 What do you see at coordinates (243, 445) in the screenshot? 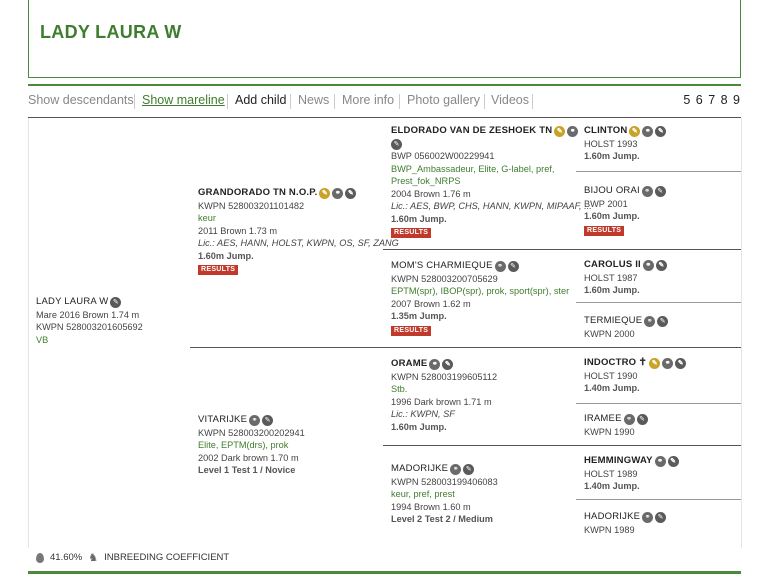
I see `horse-pred: Elite, EPTM(drs), prok` at bounding box center [243, 445].